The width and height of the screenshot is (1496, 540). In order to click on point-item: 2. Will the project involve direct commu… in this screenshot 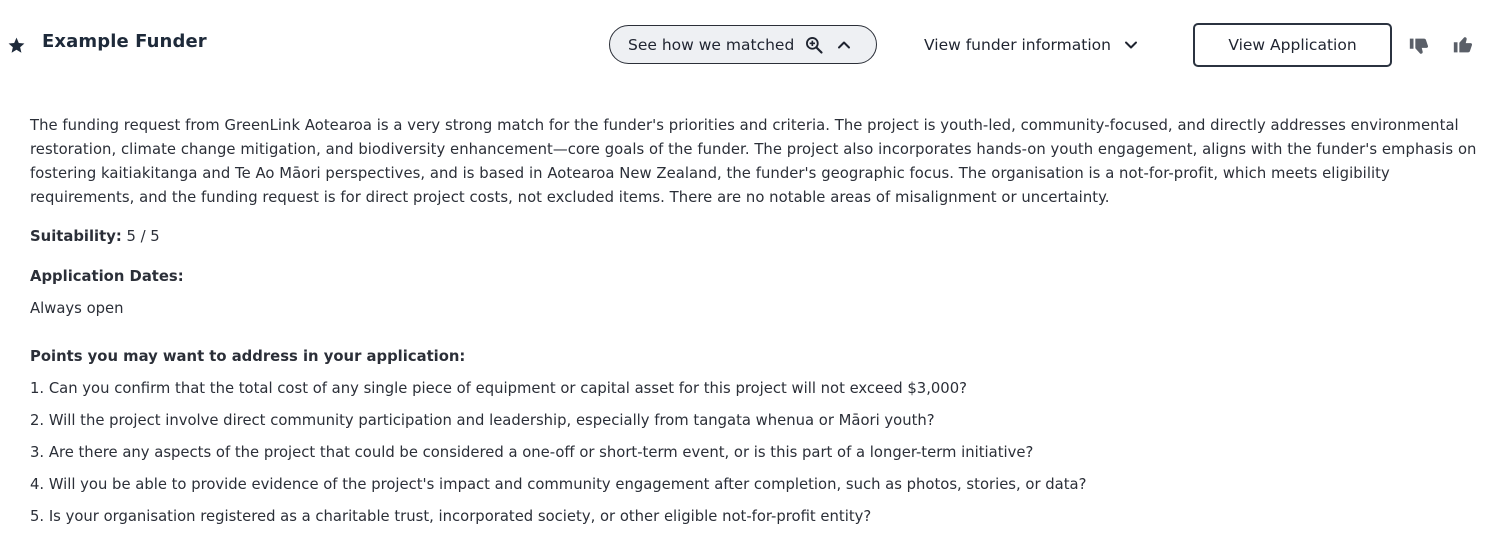, I will do `click(482, 420)`.